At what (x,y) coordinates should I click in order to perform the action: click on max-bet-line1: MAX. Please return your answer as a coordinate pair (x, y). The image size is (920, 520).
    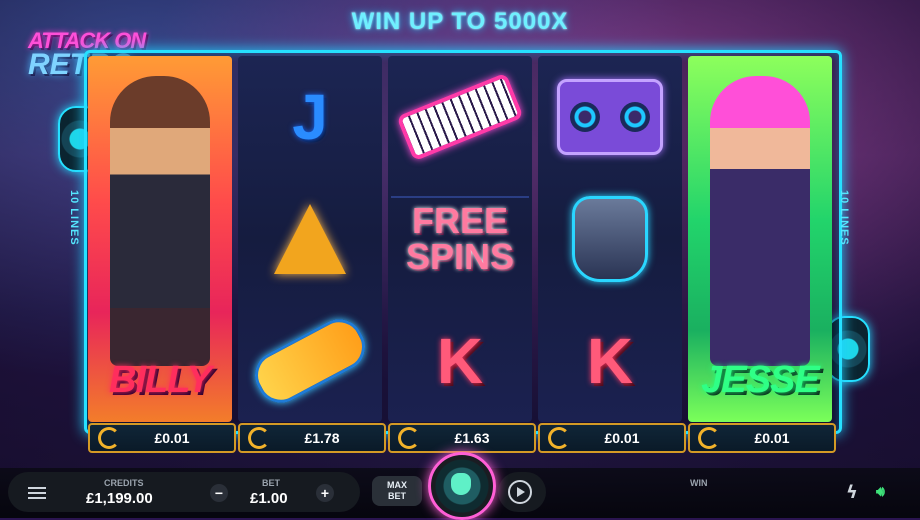
    Looking at the image, I should click on (397, 485).